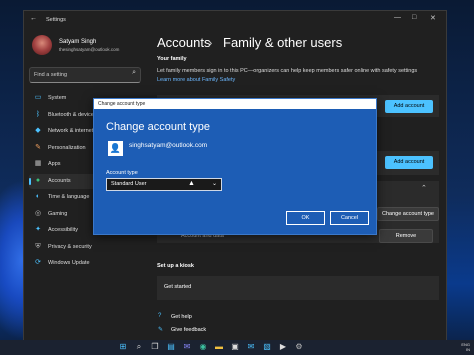 This screenshot has height=355, width=474. Describe the element at coordinates (155, 347) in the screenshot. I see `task-view-icon: ❐` at that location.